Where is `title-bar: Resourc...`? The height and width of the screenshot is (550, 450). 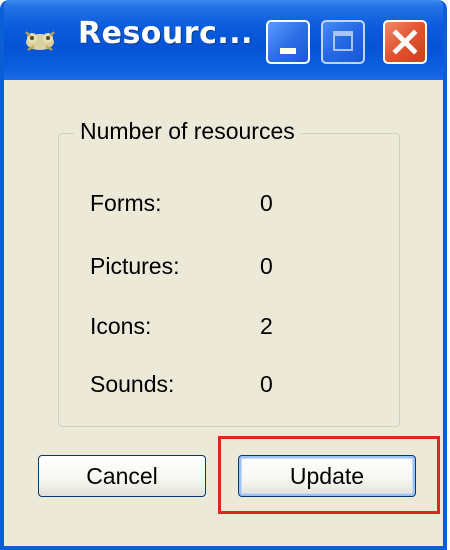 title-bar: Resourc... is located at coordinates (223, 40).